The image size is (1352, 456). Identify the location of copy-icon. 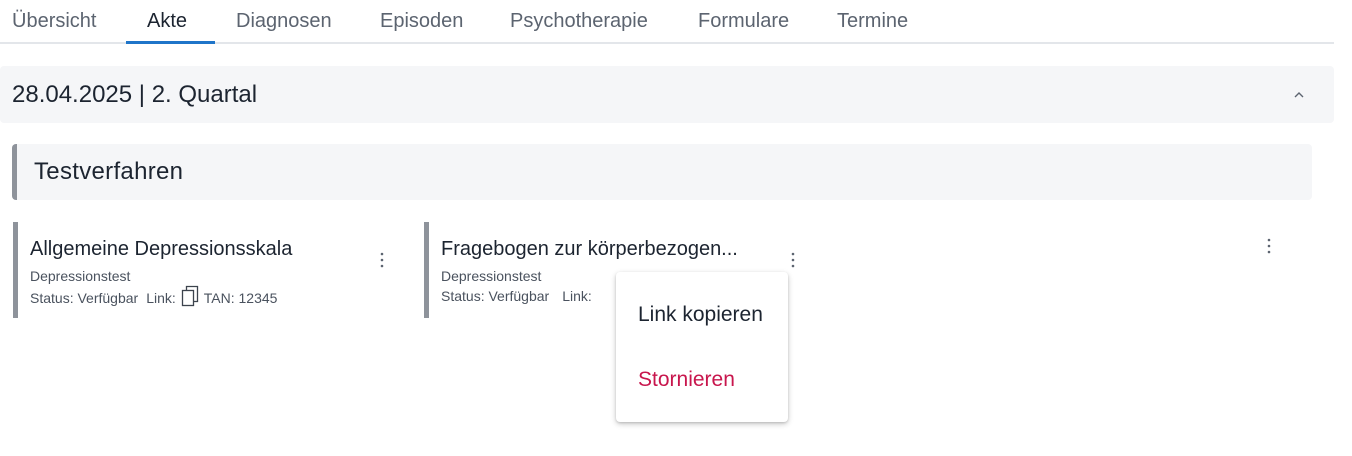
(190, 296).